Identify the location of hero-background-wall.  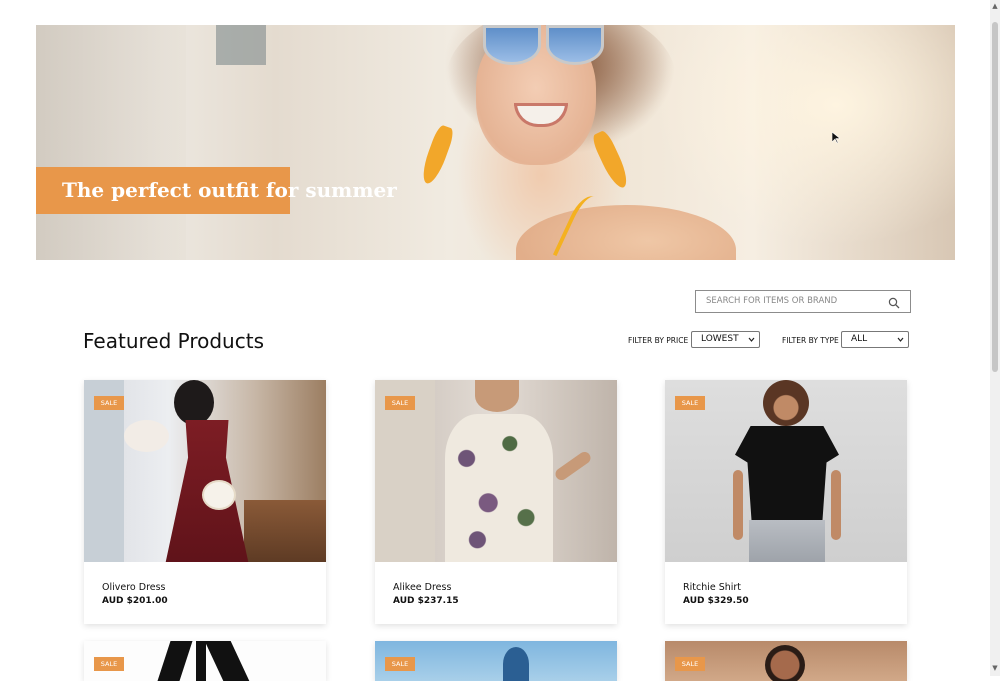
(111, 142).